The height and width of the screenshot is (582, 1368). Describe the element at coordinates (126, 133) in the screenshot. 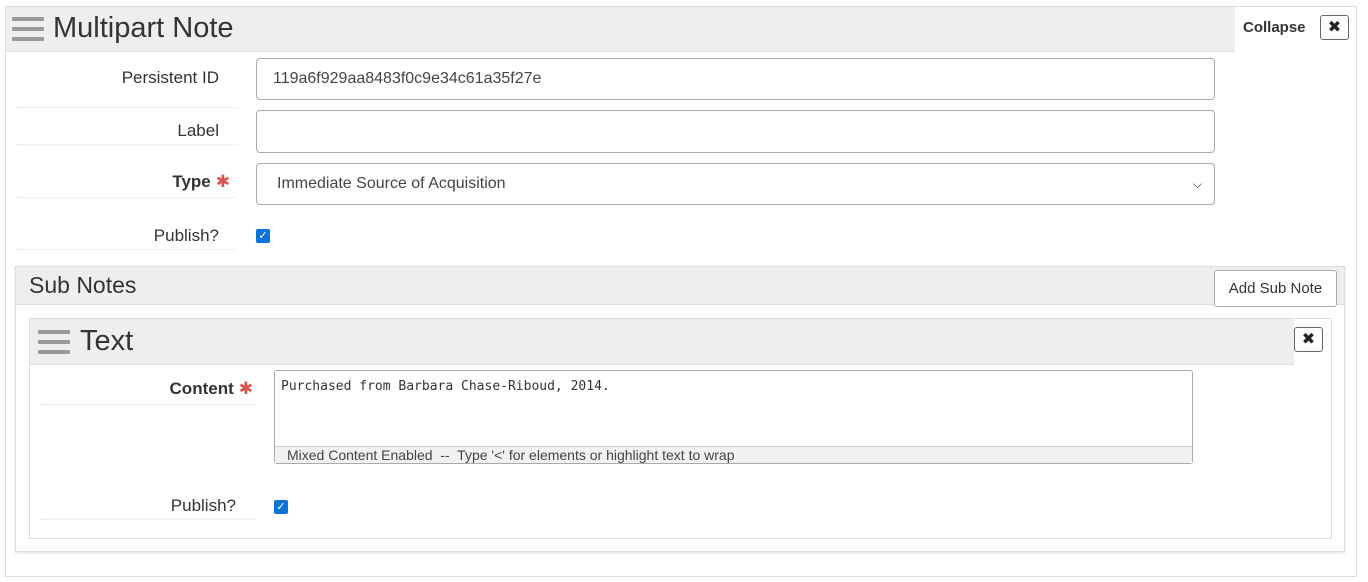

I see `label-field-label: Label` at that location.